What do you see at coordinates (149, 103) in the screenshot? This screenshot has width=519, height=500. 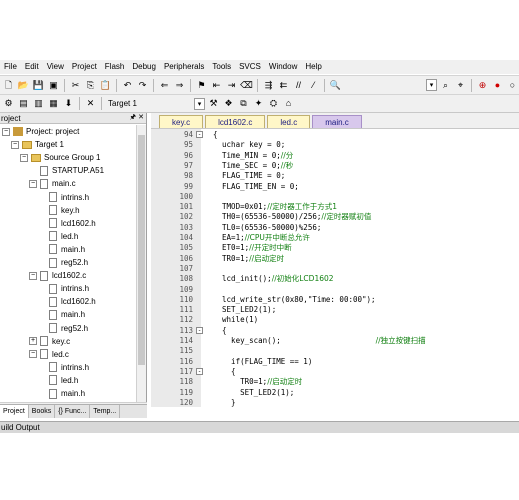 I see `target-select: Target 1` at bounding box center [149, 103].